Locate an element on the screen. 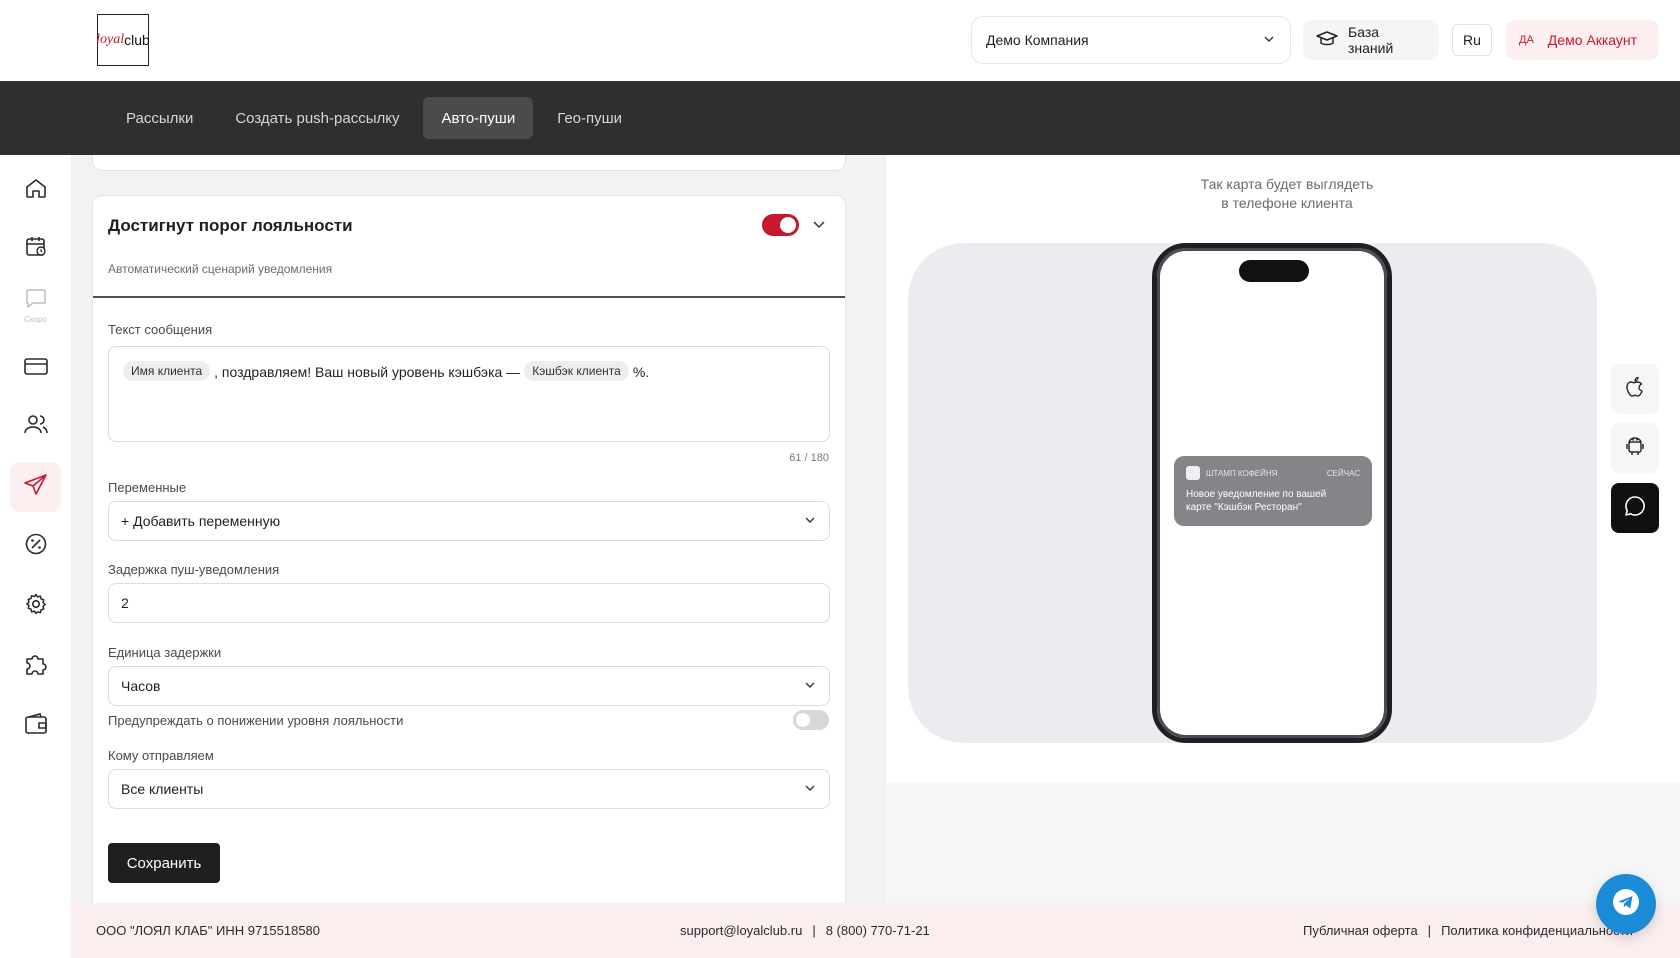 The width and height of the screenshot is (1680, 958). sidebar-item-calendar is located at coordinates (35, 248).